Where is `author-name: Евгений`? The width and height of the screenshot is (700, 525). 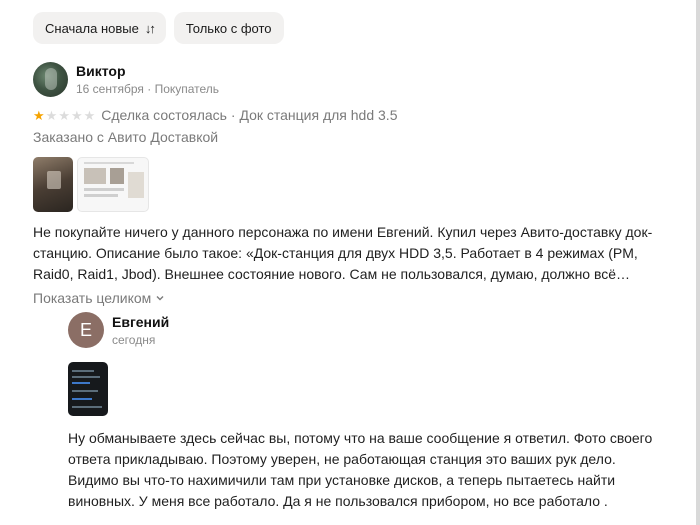
author-name: Евгений is located at coordinates (140, 322).